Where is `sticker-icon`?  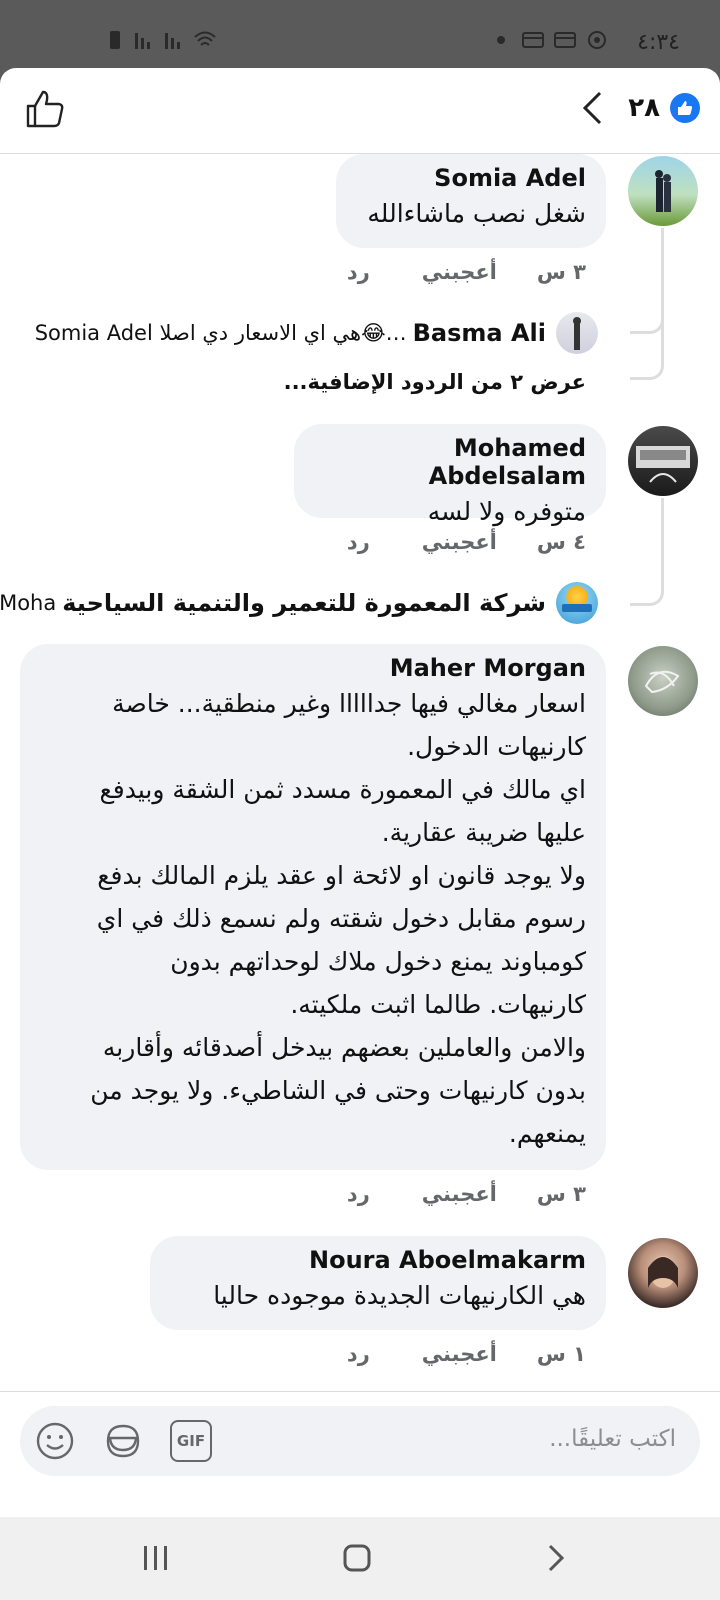 sticker-icon is located at coordinates (123, 1441).